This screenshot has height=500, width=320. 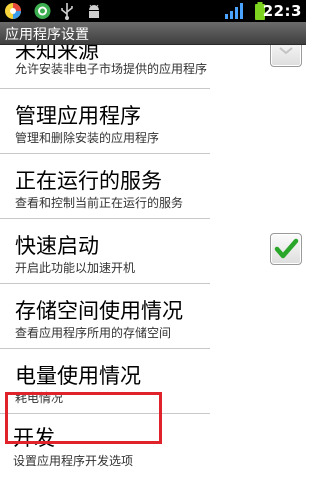 I want to click on clock: 22:3, so click(x=282, y=11).